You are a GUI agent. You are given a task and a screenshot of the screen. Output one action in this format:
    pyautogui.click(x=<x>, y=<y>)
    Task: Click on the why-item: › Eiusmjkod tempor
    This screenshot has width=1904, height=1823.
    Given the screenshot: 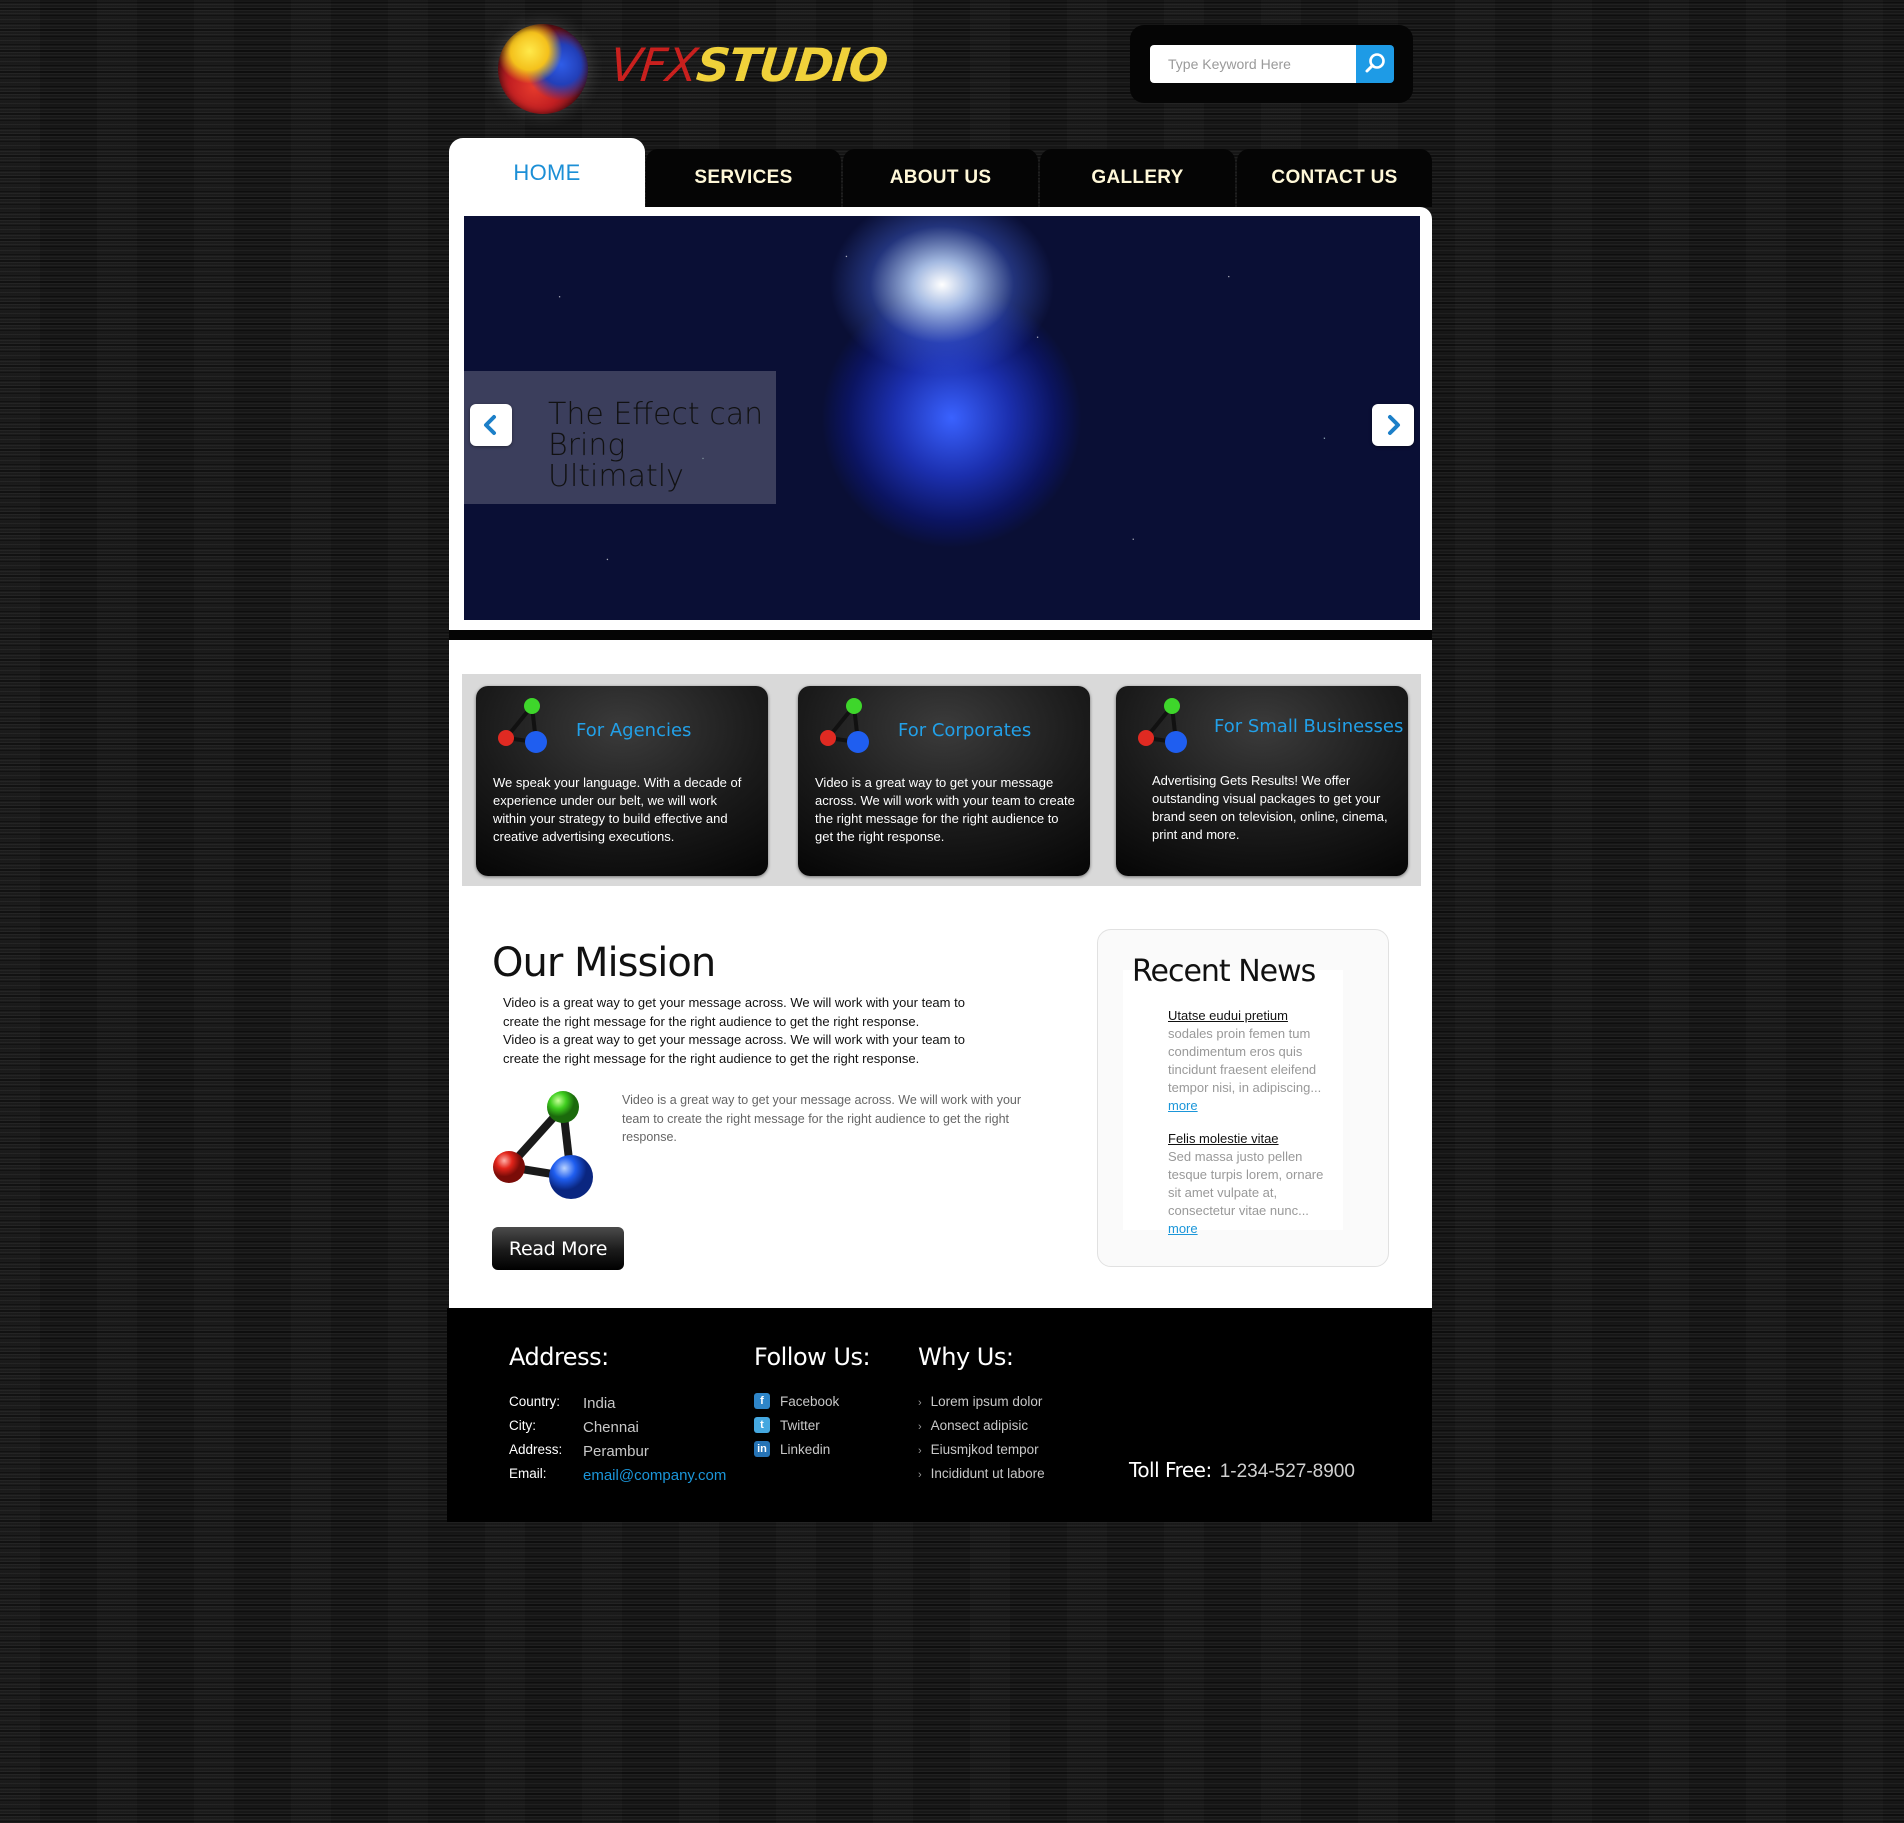 What is the action you would take?
    pyautogui.click(x=978, y=1450)
    